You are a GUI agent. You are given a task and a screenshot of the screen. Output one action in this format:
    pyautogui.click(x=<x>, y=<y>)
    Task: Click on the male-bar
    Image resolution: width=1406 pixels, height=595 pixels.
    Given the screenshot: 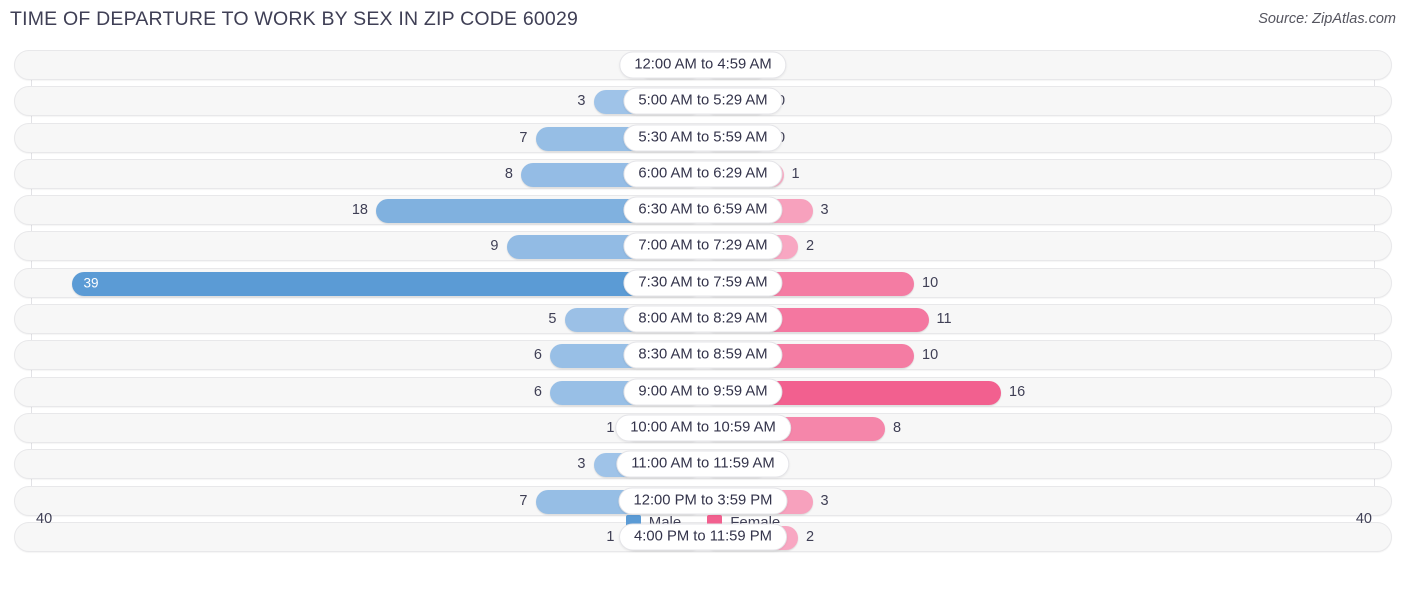 What is the action you would take?
    pyautogui.click(x=387, y=283)
    